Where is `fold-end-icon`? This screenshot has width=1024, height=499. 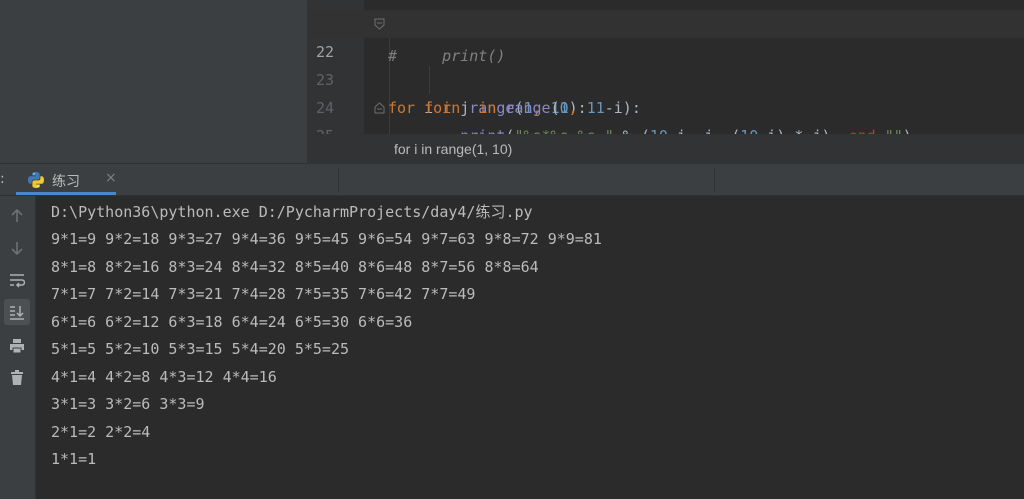 fold-end-icon is located at coordinates (379, 108).